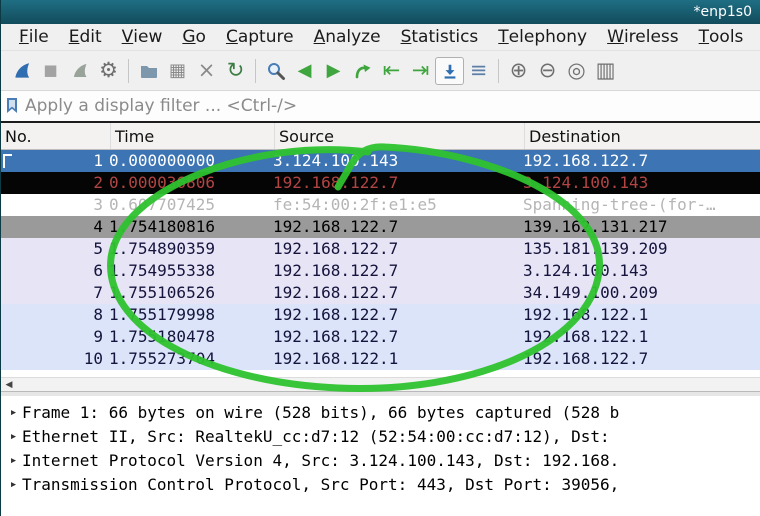  I want to click on packet-list-header: No. Time Source Destination, so click(380, 136).